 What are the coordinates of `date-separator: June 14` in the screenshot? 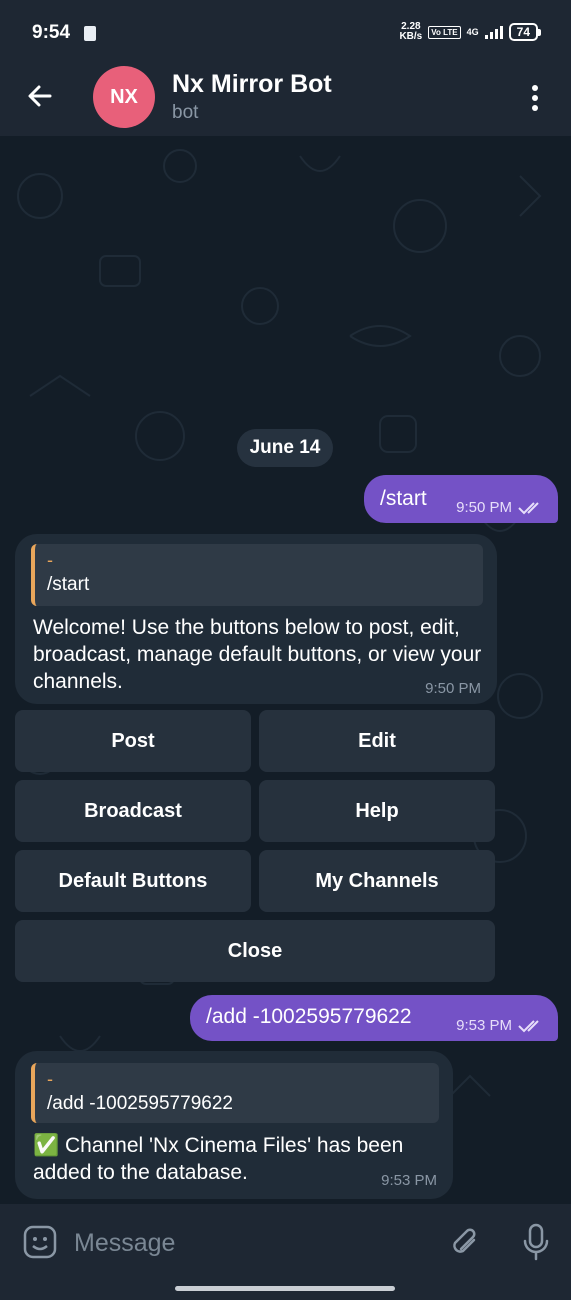 It's located at (285, 448).